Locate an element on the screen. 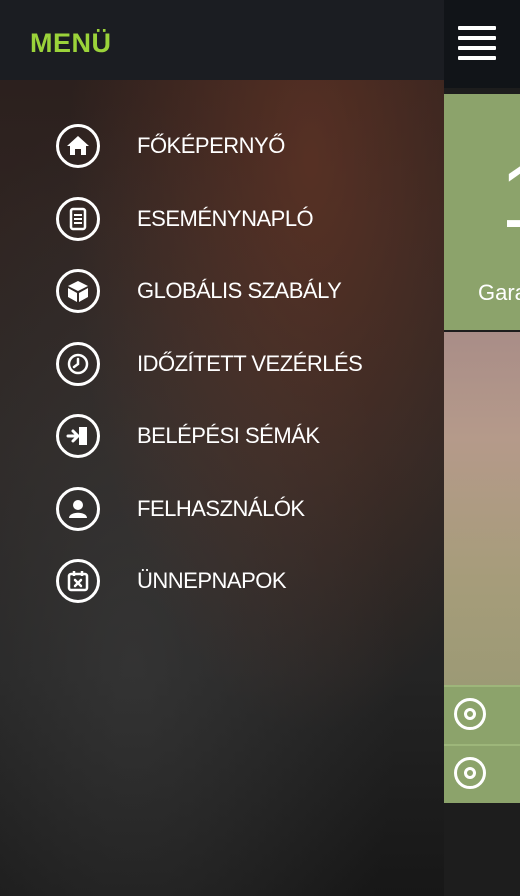 Image resolution: width=520 pixels, height=896 pixels. menu-item-label: FELHASZNÁLÓK is located at coordinates (221, 508).